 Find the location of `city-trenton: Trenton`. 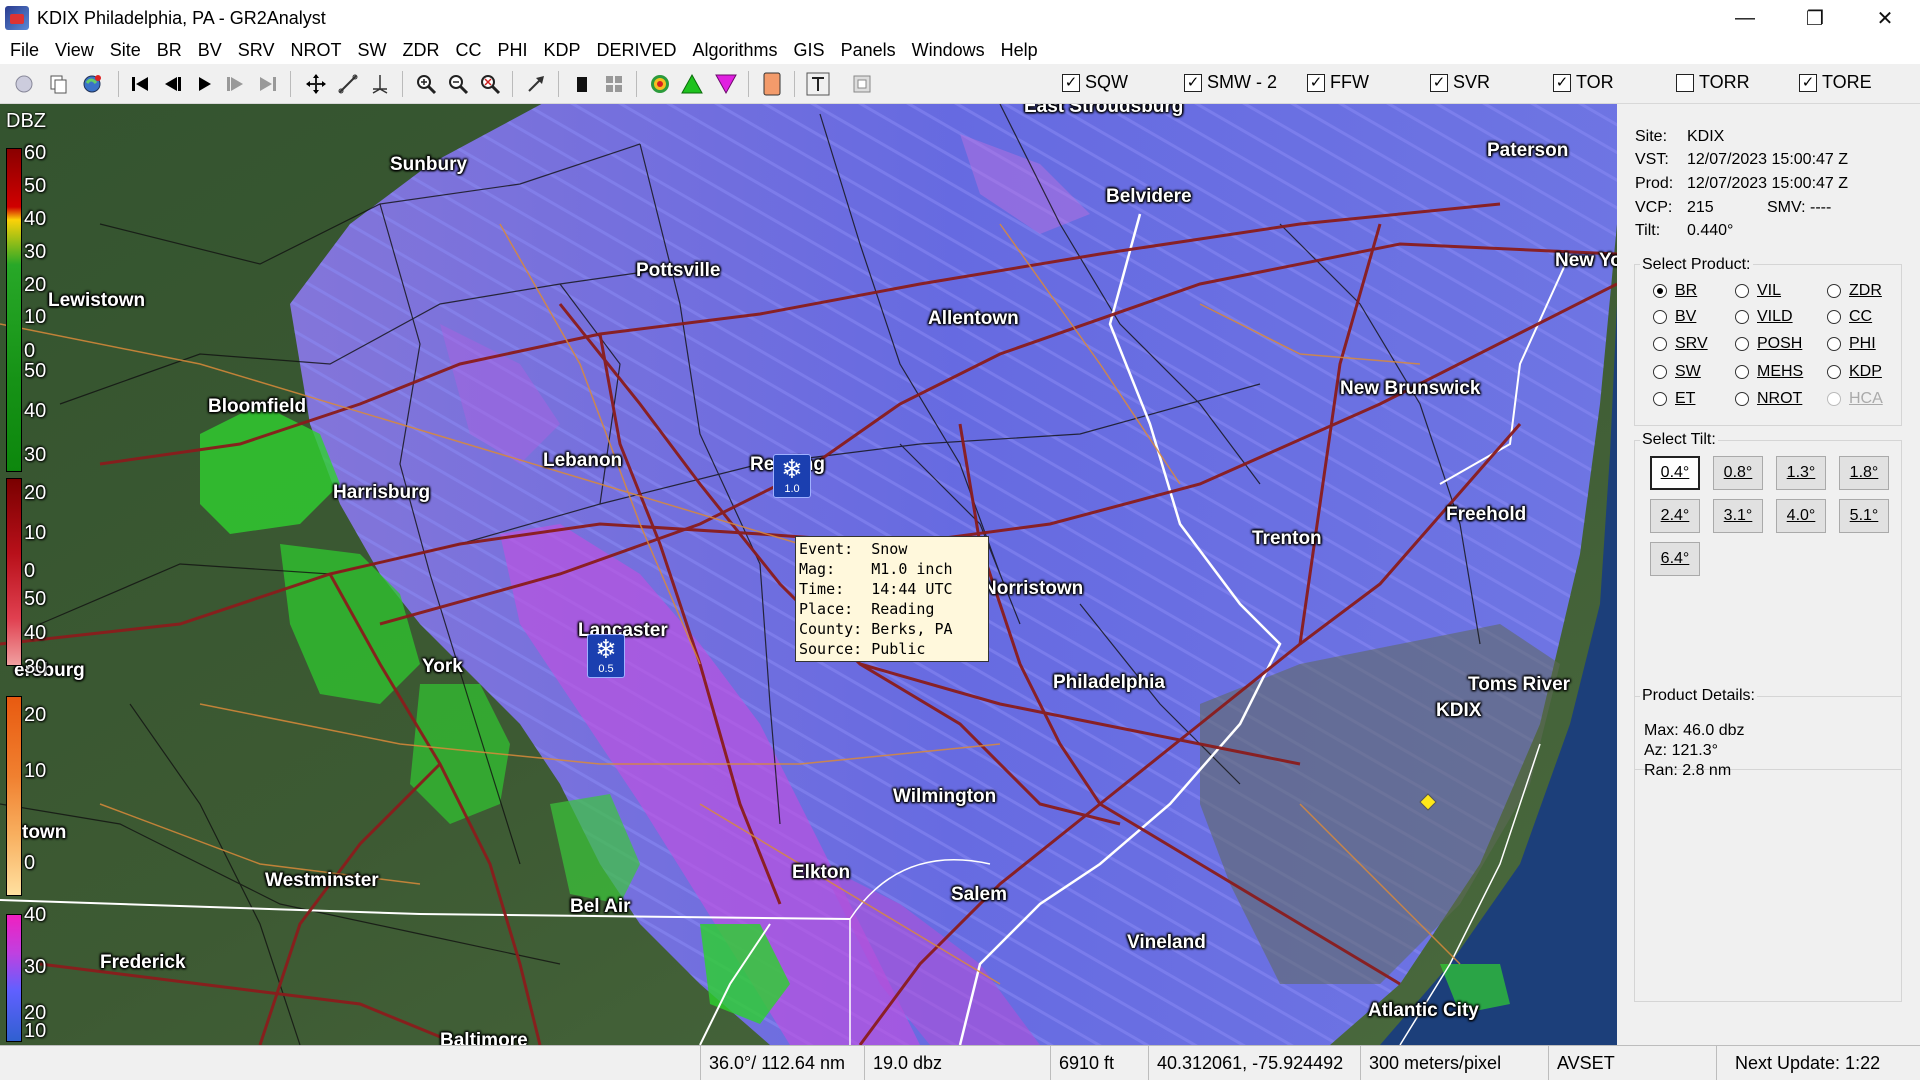

city-trenton: Trenton is located at coordinates (1287, 538).